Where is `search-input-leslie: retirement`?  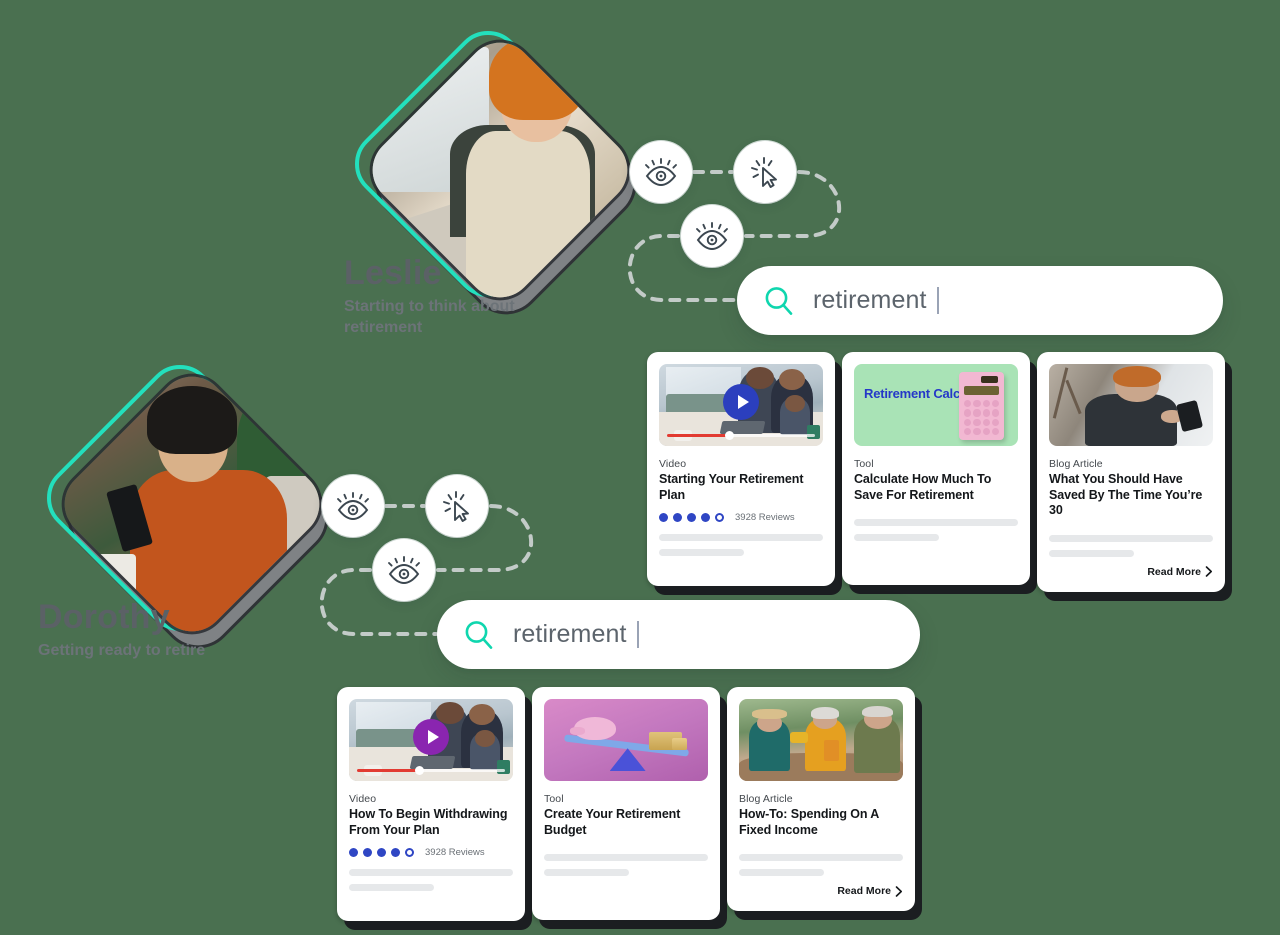 search-input-leslie: retirement is located at coordinates (870, 300).